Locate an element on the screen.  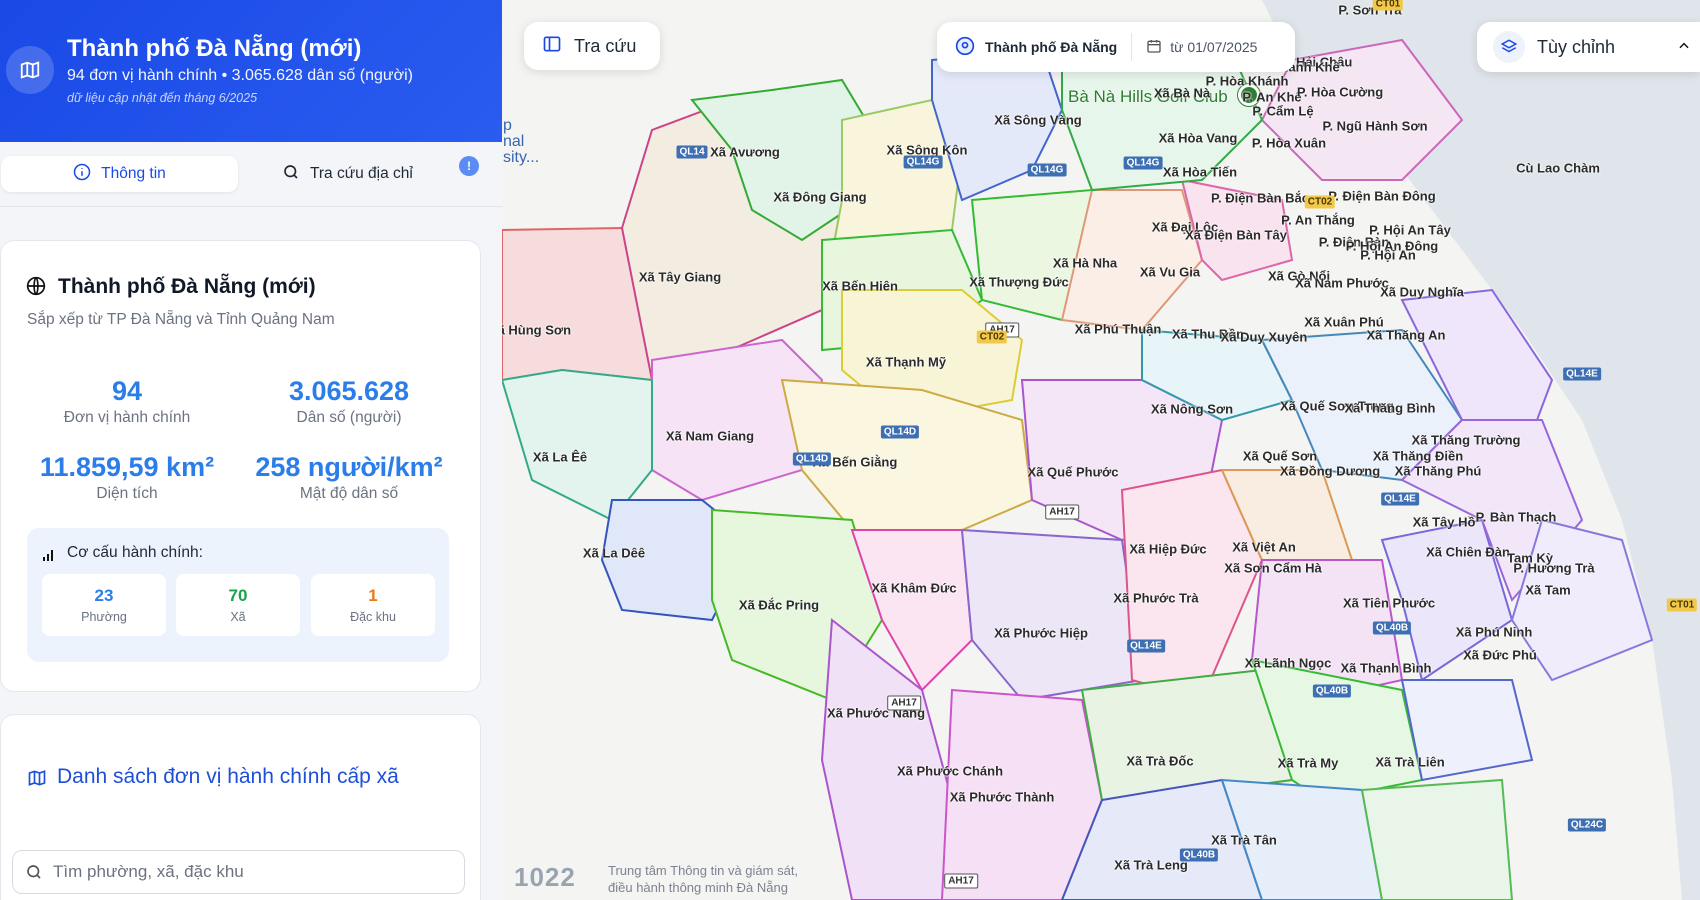
commune-label: Xã Trà My is located at coordinates (1308, 763).